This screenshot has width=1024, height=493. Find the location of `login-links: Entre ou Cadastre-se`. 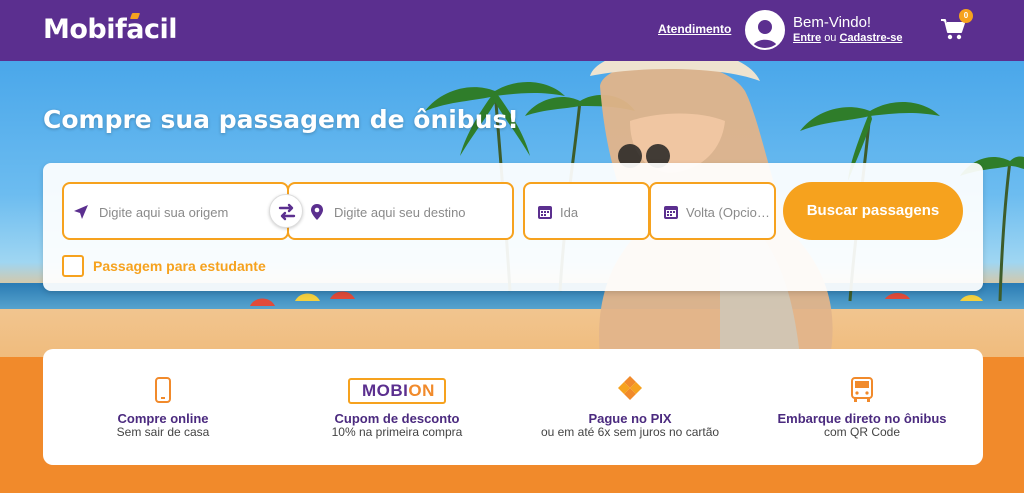

login-links: Entre ou Cadastre-se is located at coordinates (847, 38).